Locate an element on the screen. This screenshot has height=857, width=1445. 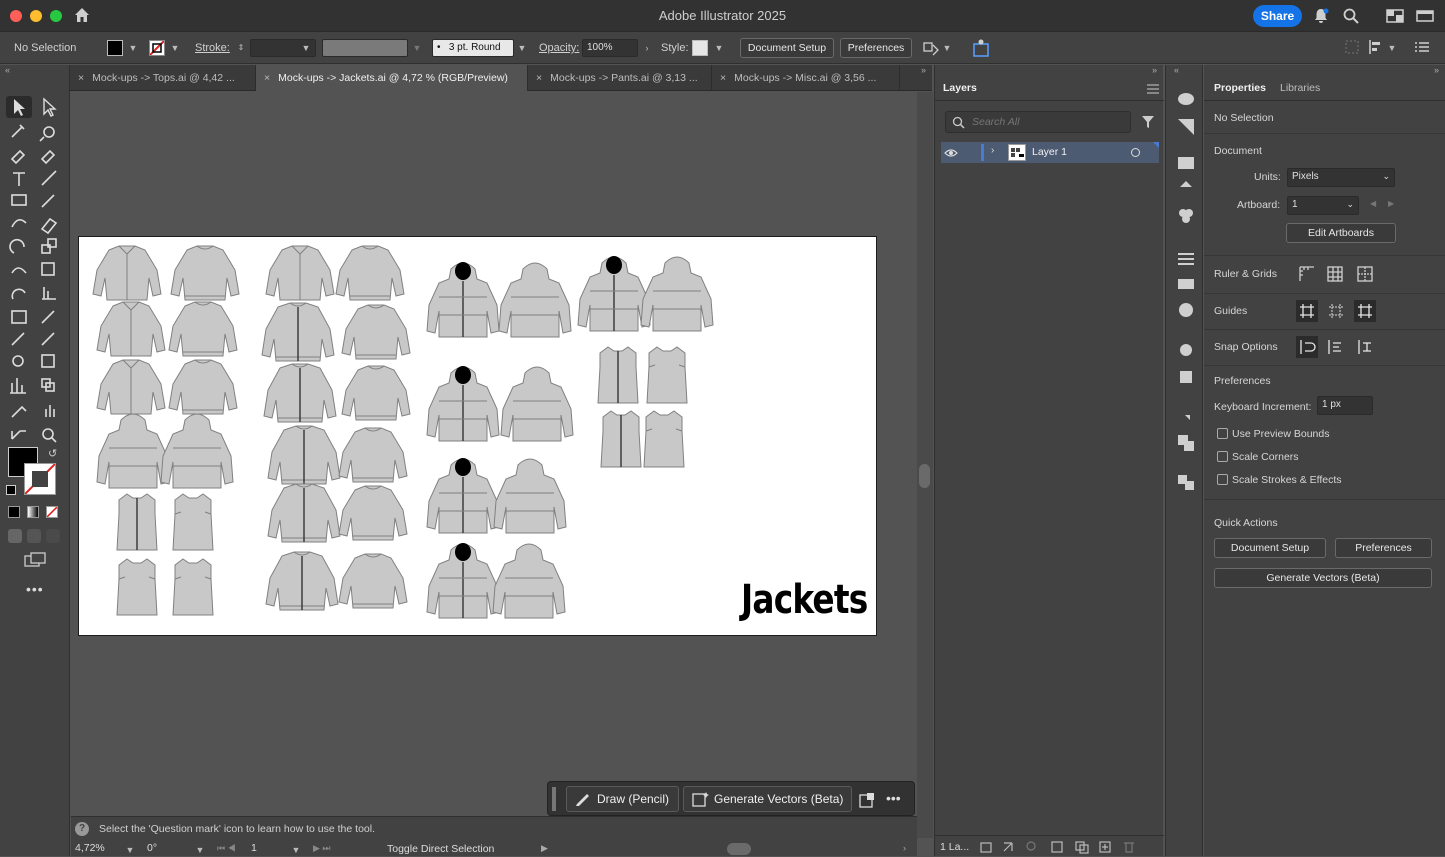
opacity-input: 100% is located at coordinates (610, 48).